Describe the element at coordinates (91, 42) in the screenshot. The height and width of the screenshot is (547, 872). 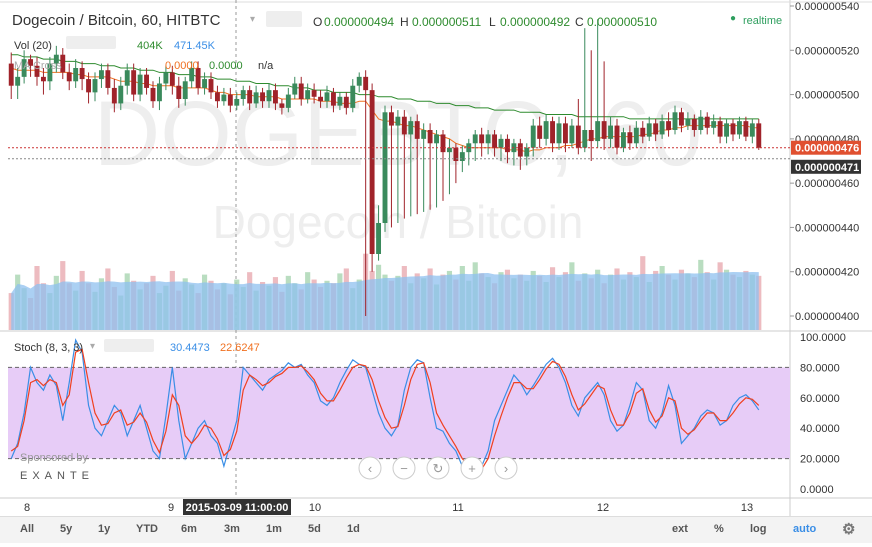
I see `volume-settings-icon` at that location.